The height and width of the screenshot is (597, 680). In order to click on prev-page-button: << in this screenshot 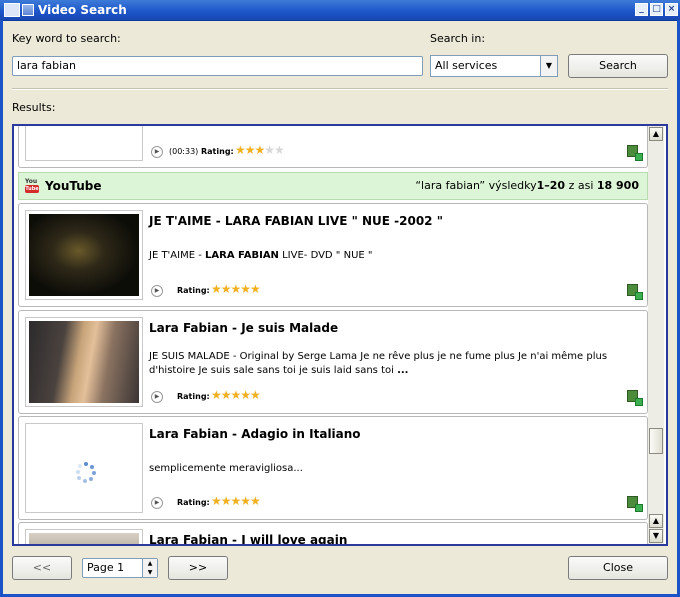, I will do `click(42, 568)`.